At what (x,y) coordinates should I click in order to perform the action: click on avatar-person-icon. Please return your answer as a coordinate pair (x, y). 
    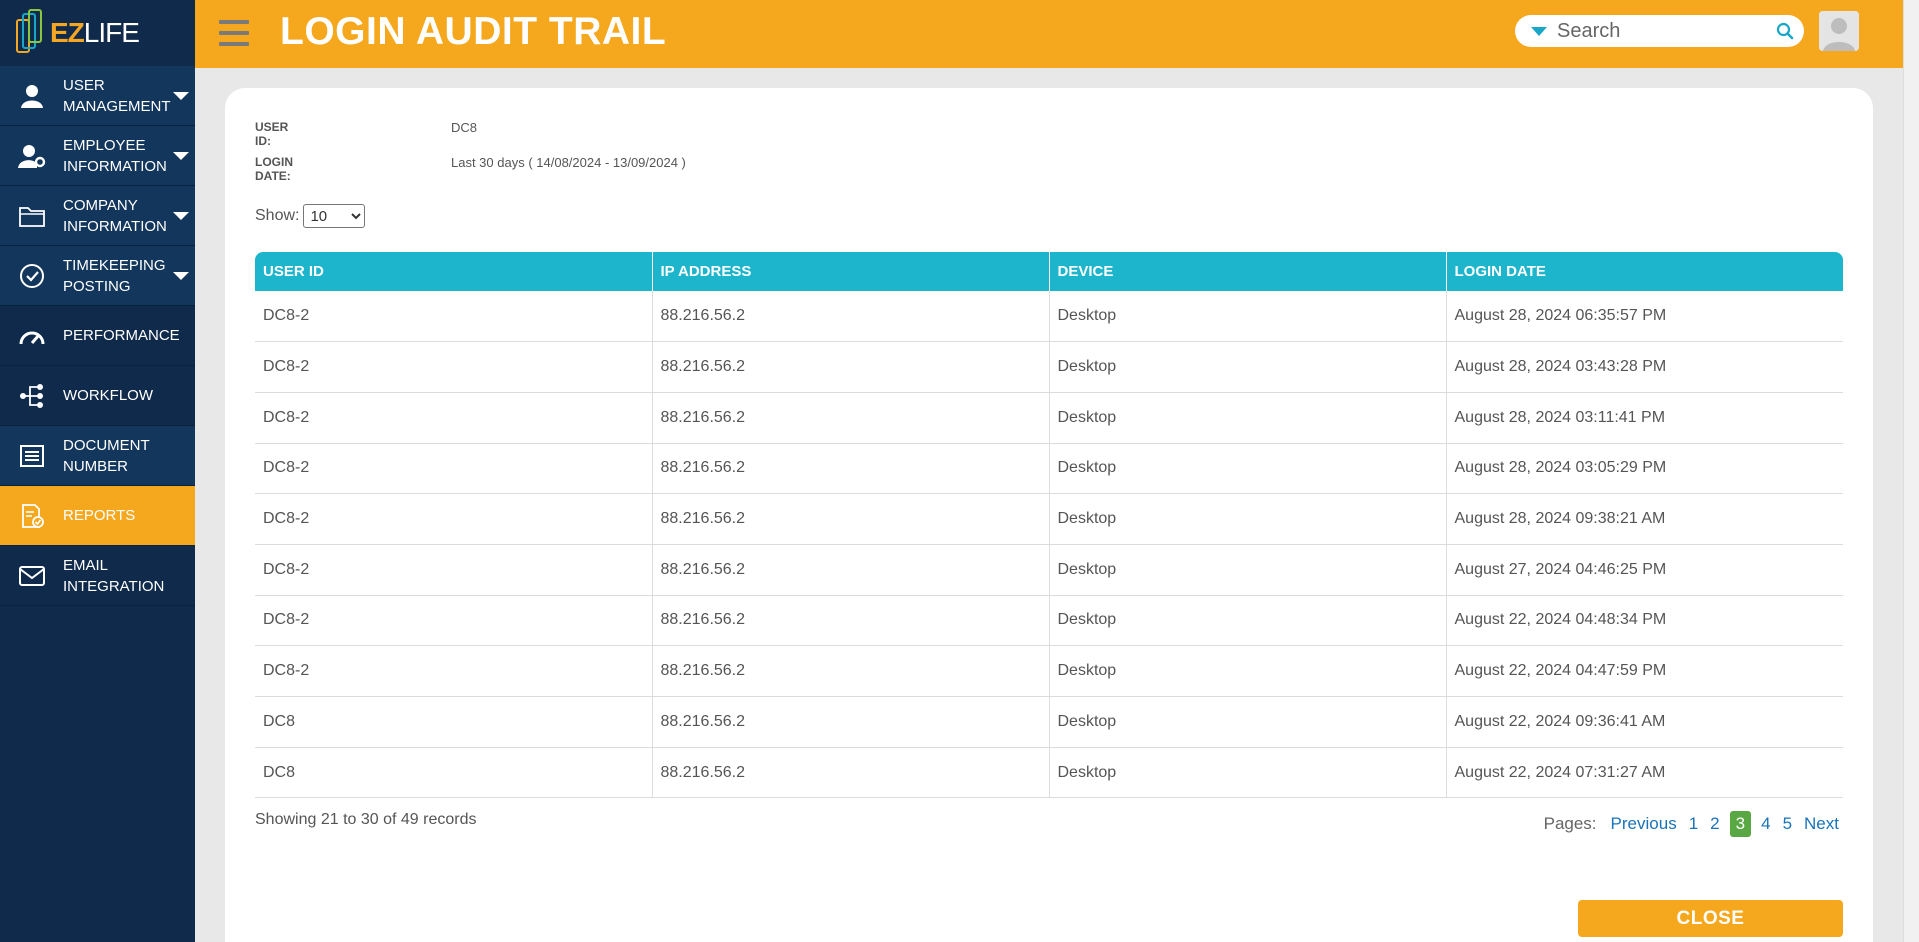
    Looking at the image, I should click on (1839, 31).